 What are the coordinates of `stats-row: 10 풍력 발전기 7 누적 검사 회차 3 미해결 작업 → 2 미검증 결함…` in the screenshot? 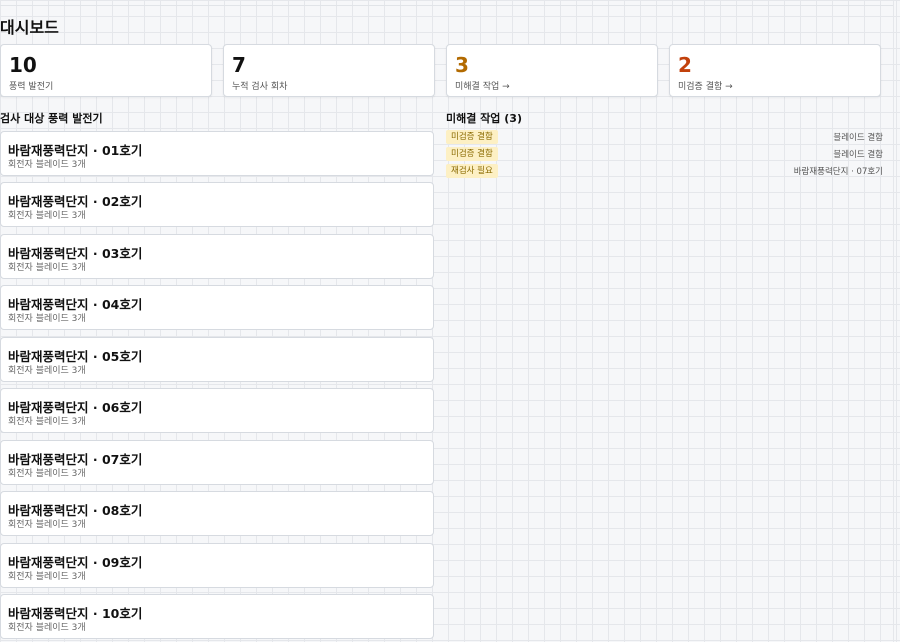 It's located at (441, 71).